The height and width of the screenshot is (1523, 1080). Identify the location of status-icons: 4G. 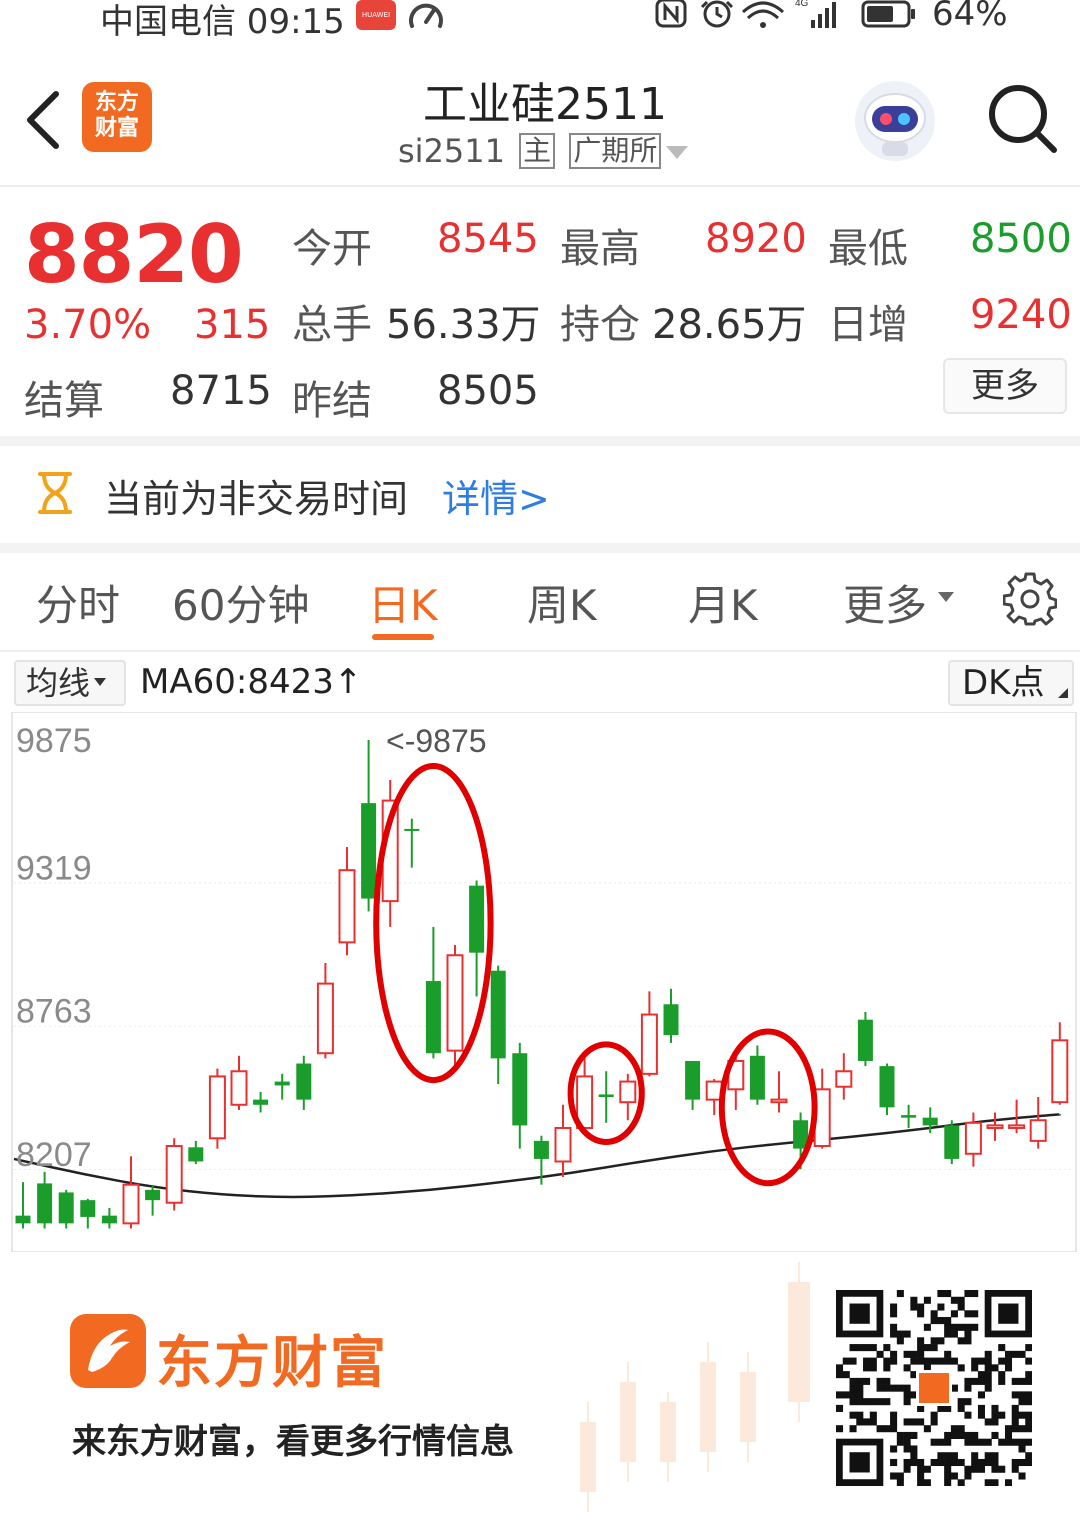
(785, 14).